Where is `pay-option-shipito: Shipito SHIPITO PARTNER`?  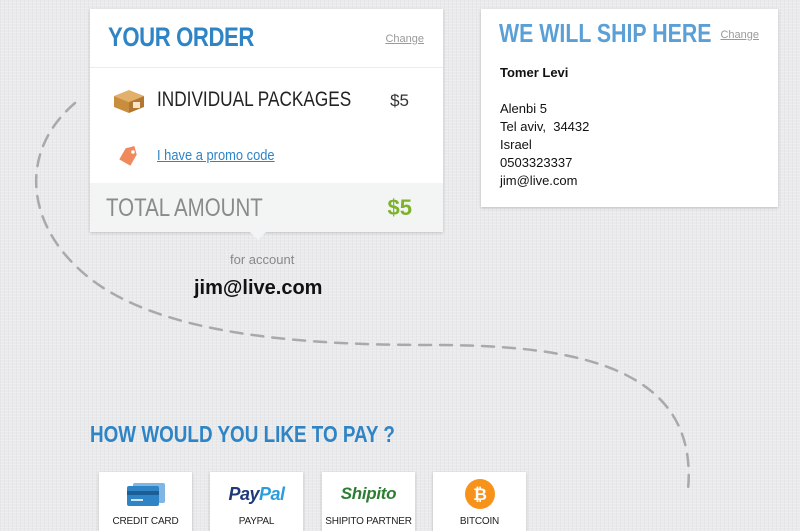
pay-option-shipito: Shipito SHIPITO PARTNER is located at coordinates (368, 501).